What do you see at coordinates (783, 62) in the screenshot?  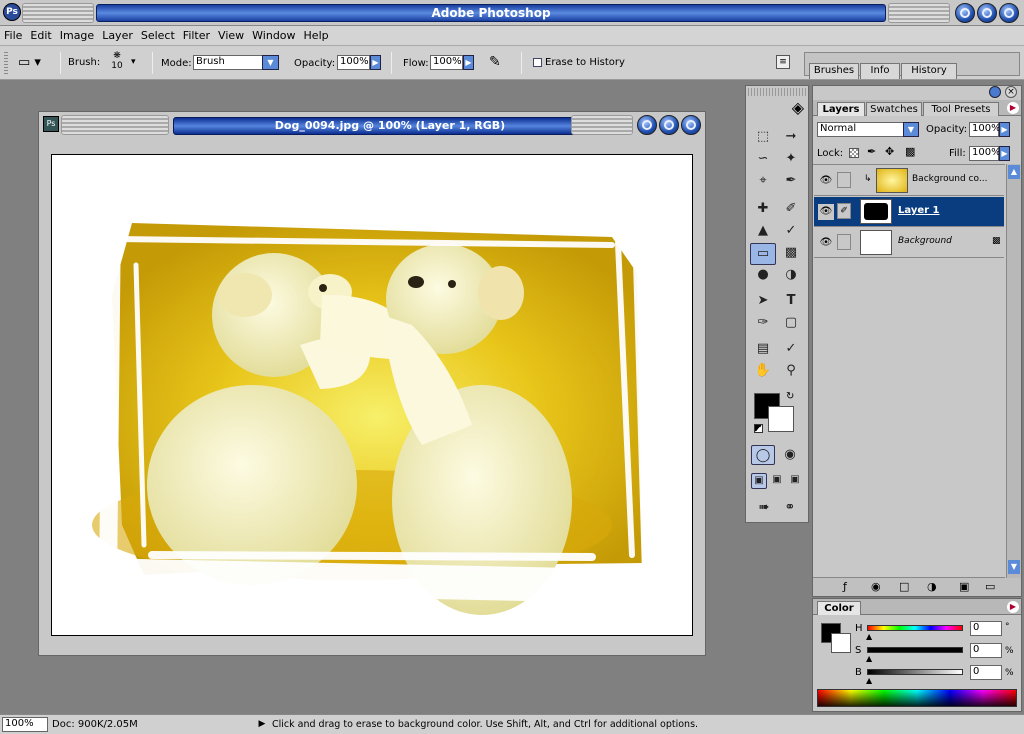 I see `file-browser-icon: ≡` at bounding box center [783, 62].